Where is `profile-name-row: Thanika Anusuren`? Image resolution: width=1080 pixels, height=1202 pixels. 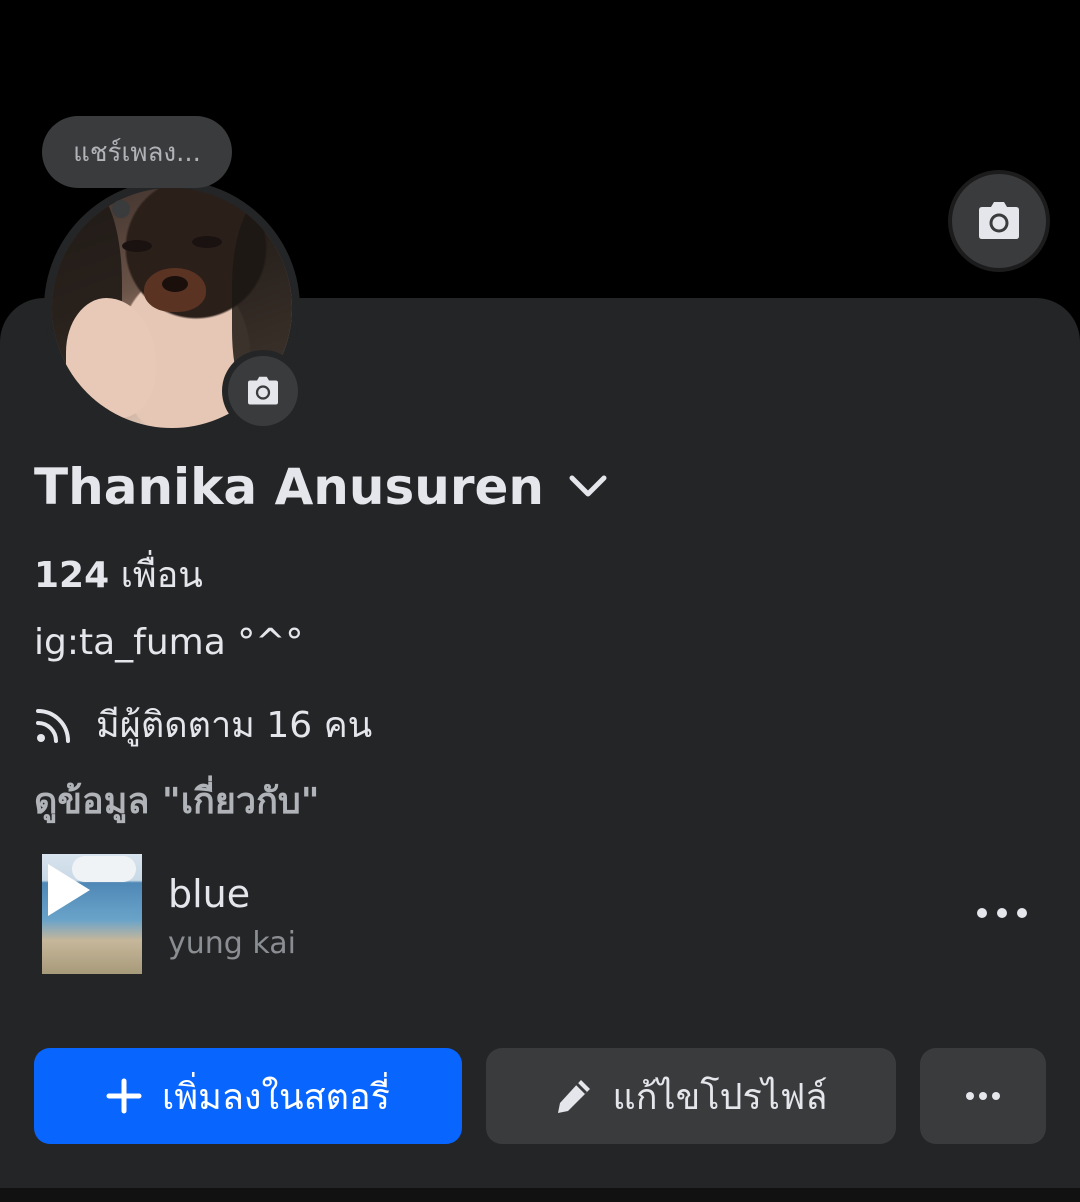
profile-name-row: Thanika Anusuren is located at coordinates (322, 487).